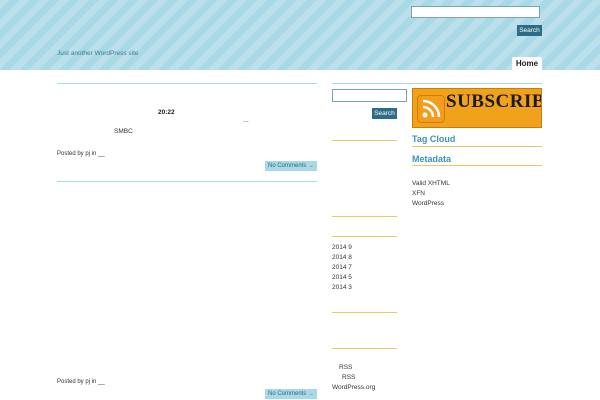 This screenshot has width=600, height=400. What do you see at coordinates (348, 377) in the screenshot?
I see `rss-comments-link: RSS` at bounding box center [348, 377].